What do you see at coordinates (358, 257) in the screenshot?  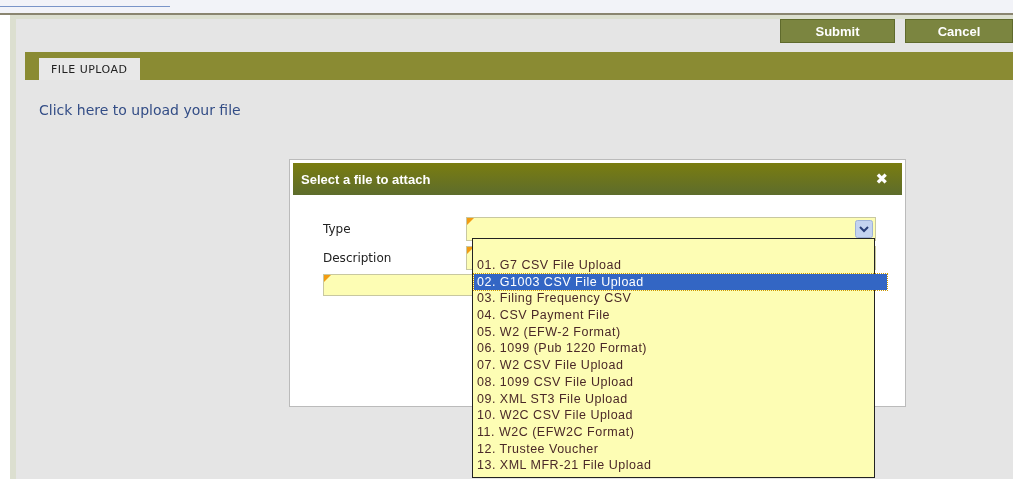 I see `field-label: Description` at bounding box center [358, 257].